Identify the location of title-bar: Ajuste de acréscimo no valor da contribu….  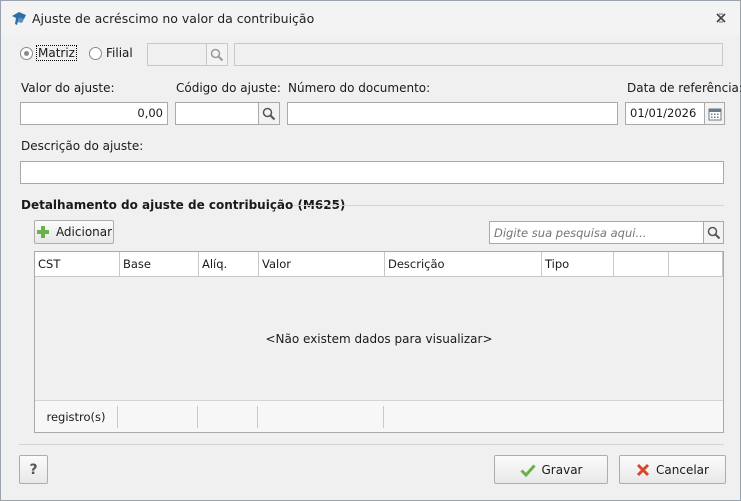
(370, 18).